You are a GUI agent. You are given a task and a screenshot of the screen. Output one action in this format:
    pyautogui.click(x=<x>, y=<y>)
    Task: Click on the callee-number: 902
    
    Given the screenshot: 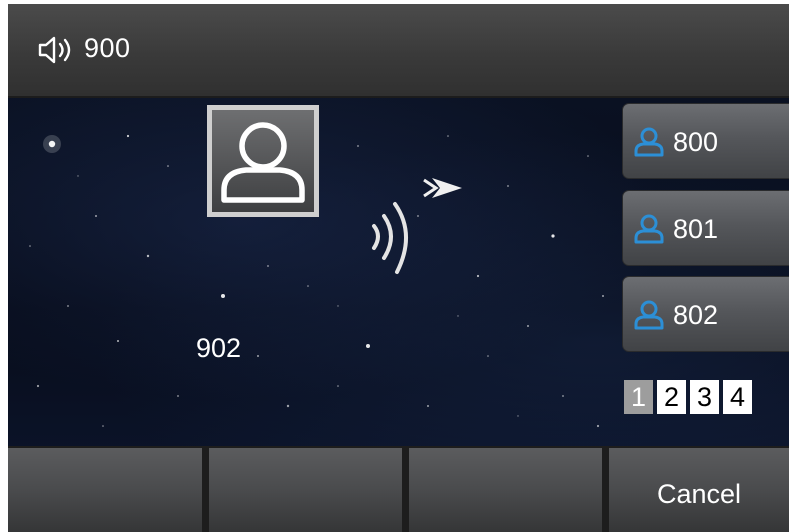 What is the action you would take?
    pyautogui.click(x=219, y=348)
    